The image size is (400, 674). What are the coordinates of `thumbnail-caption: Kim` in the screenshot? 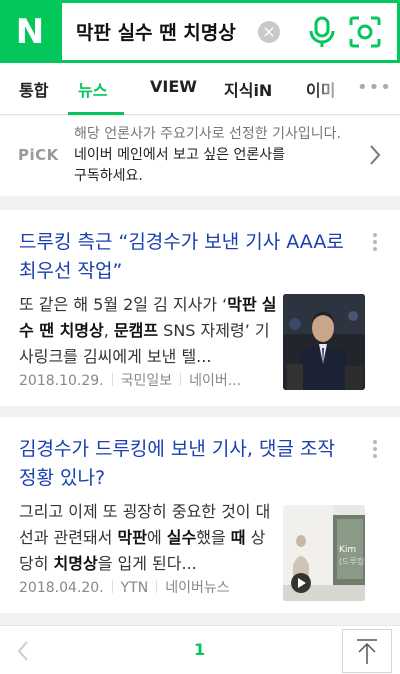 It's located at (348, 550).